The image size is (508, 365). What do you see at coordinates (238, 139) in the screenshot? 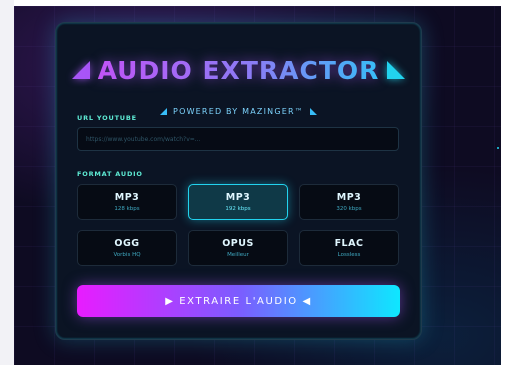
I see `youtube-url-input` at bounding box center [238, 139].